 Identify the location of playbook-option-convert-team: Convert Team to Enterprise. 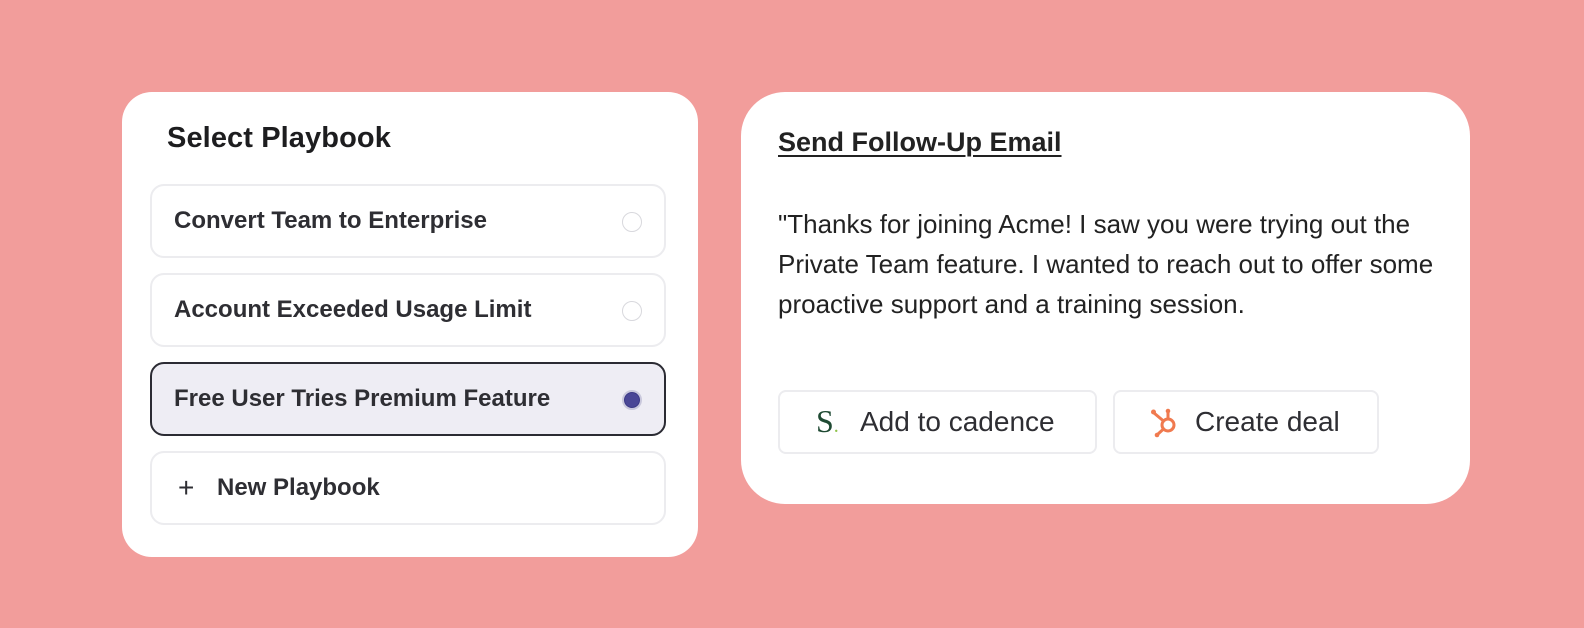
(408, 221).